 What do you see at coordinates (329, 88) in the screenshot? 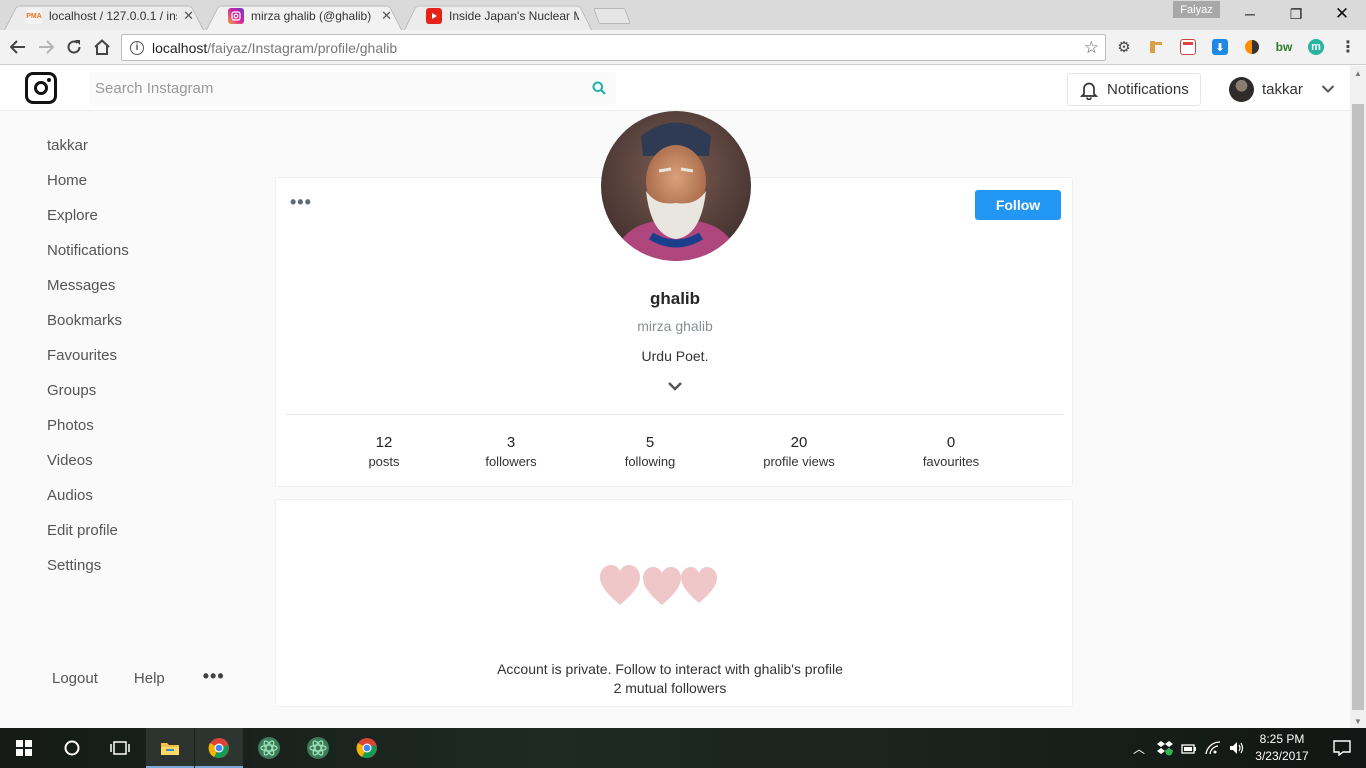
I see `search-input` at bounding box center [329, 88].